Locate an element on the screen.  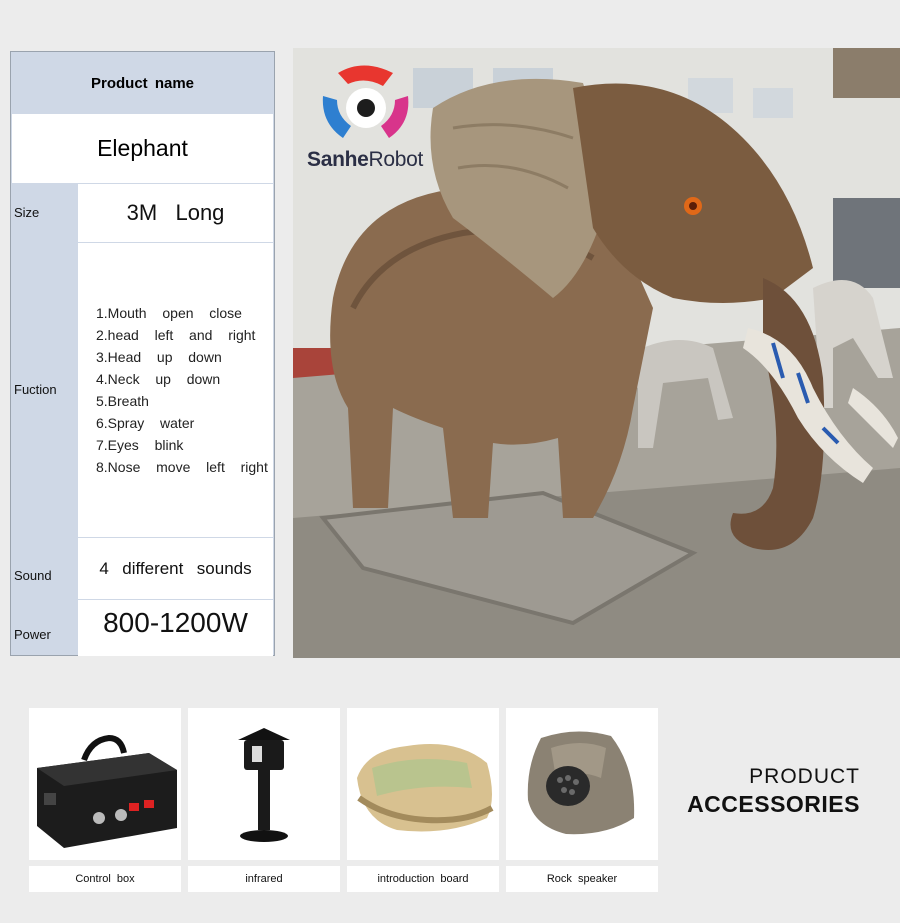
rock-speaker-icon is located at coordinates (582, 784).